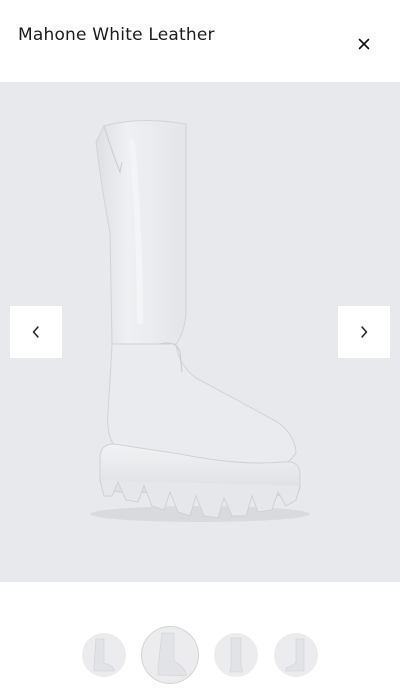 The image size is (400, 696). Describe the element at coordinates (116, 35) in the screenshot. I see `product-title: Mahone White Leather` at that location.